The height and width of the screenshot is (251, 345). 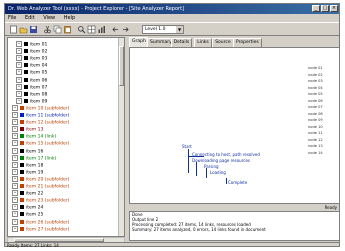 What do you see at coordinates (334, 8) in the screenshot?
I see `close-button: ×` at bounding box center [334, 8].